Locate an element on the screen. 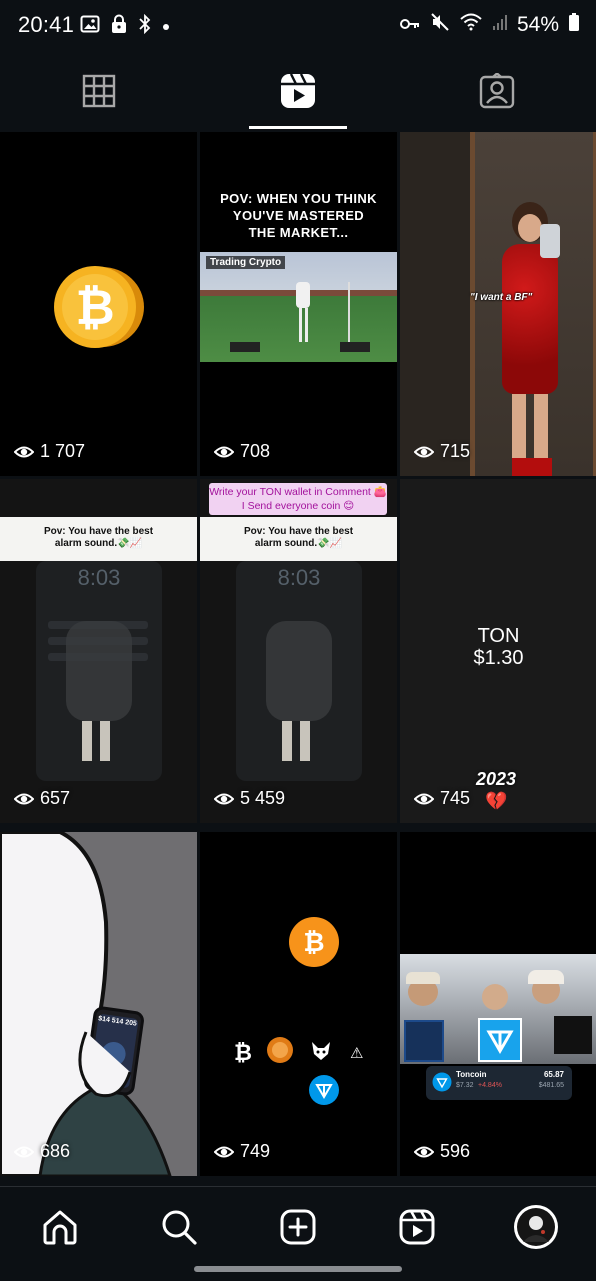 The height and width of the screenshot is (1281, 596). view-count: 5 459 is located at coordinates (249, 798).